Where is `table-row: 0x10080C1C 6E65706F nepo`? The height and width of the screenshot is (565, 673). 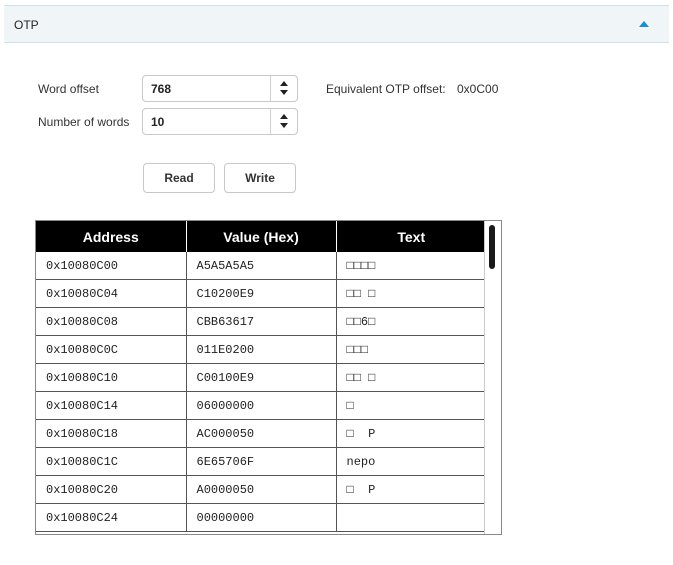 table-row: 0x10080C1C 6E65706F nepo is located at coordinates (261, 461).